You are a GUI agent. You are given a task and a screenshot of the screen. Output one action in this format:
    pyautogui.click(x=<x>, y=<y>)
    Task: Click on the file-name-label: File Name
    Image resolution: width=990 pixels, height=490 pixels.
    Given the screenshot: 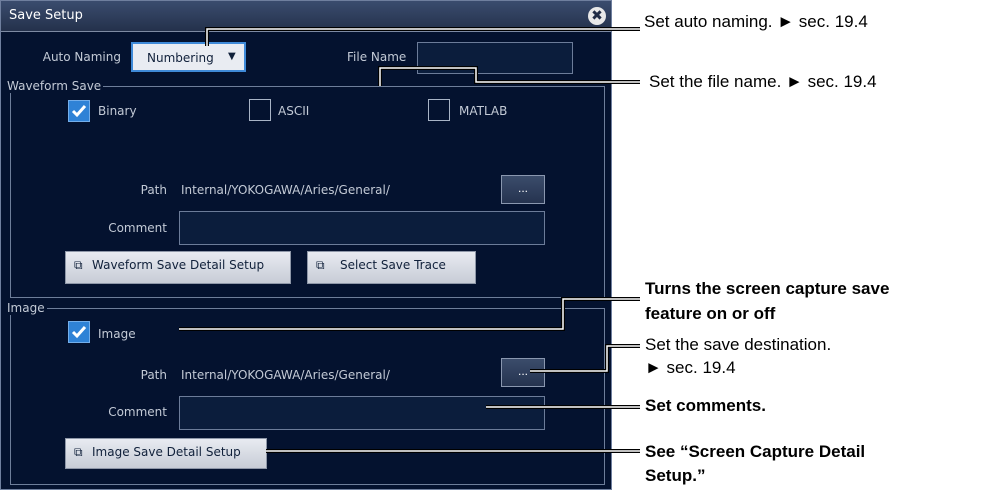 What is the action you would take?
    pyautogui.click(x=377, y=57)
    